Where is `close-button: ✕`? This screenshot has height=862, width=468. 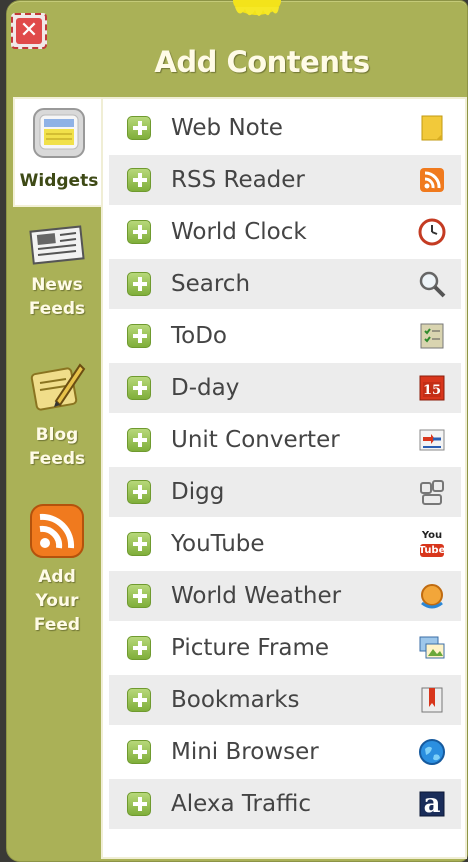 close-button: ✕ is located at coordinates (29, 31).